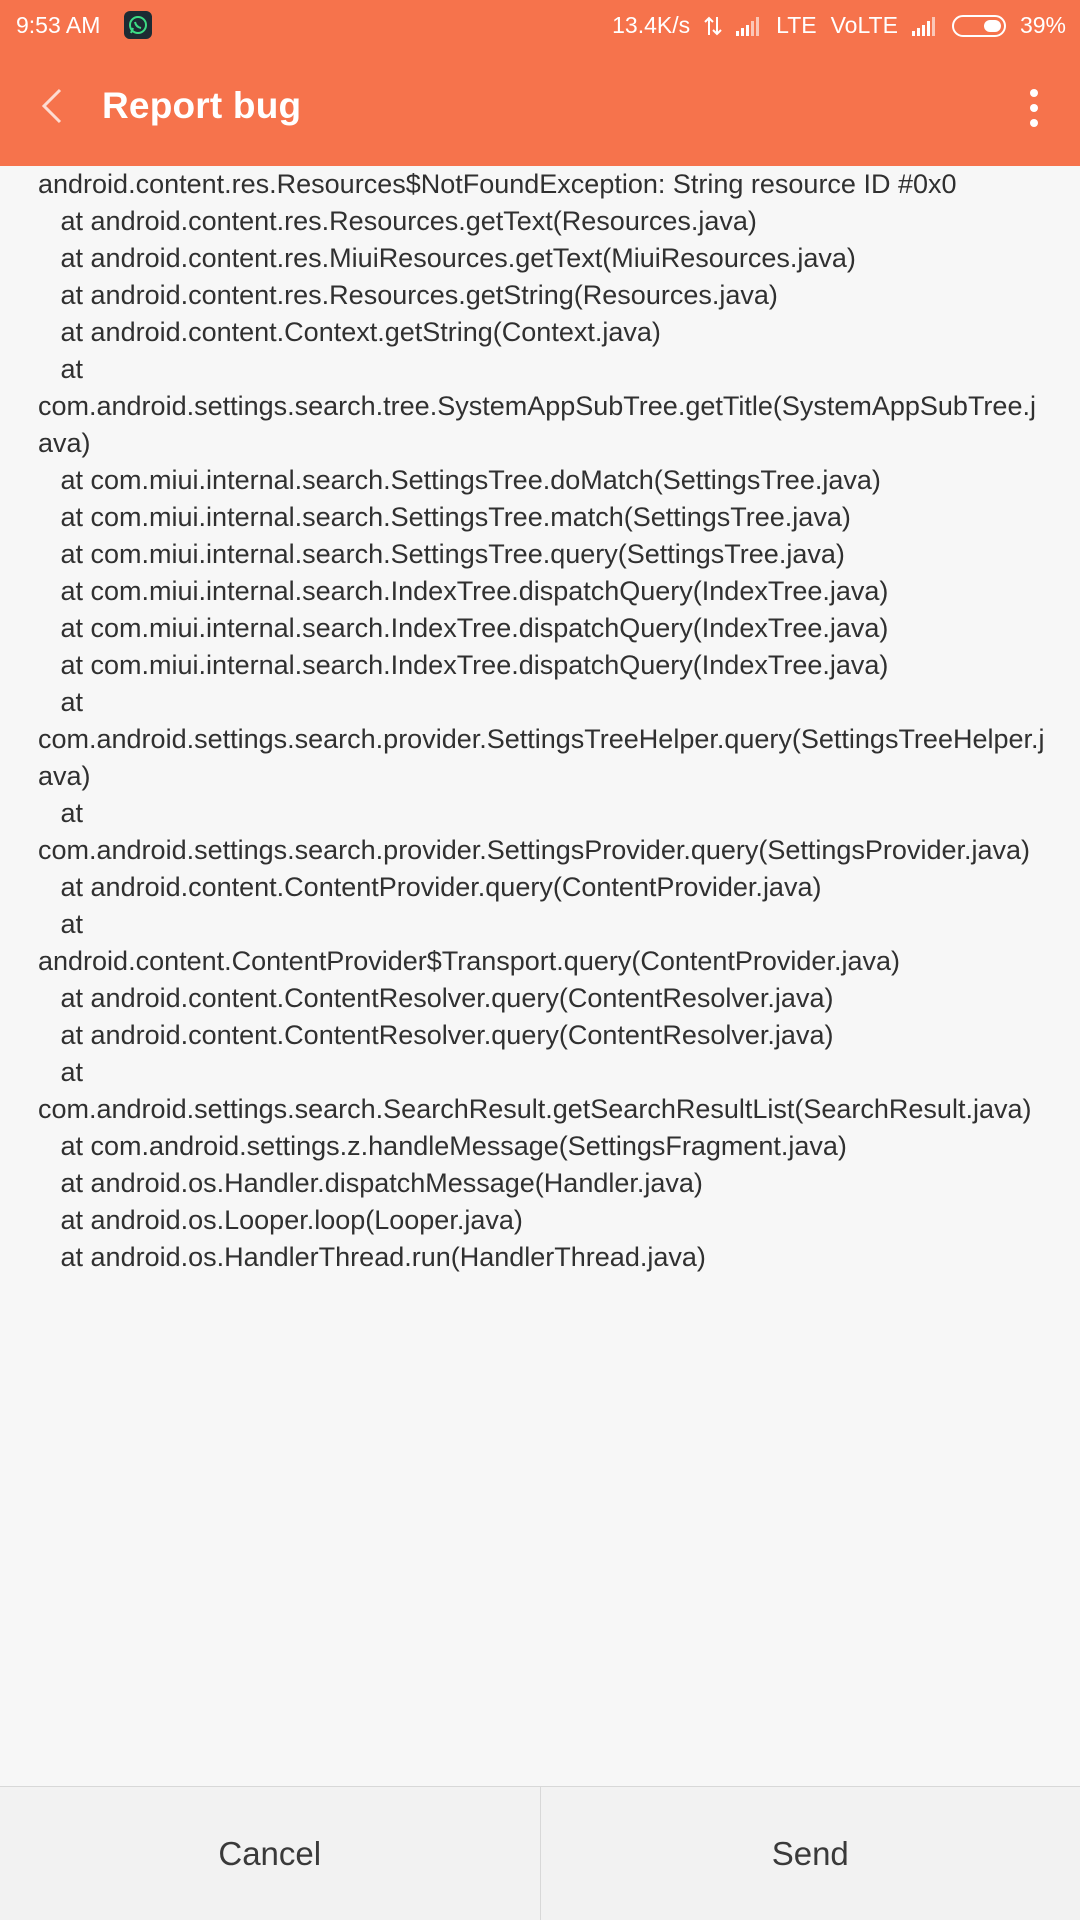 The width and height of the screenshot is (1080, 1920). Describe the element at coordinates (58, 25) in the screenshot. I see `status-time: 9:53 AM` at that location.